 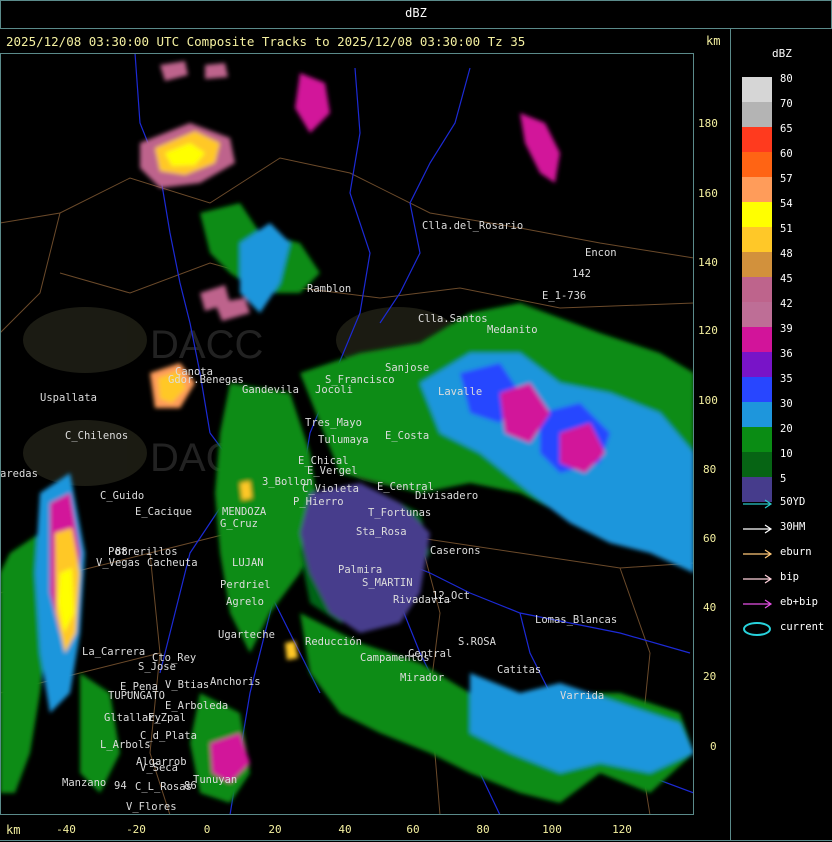 I want to click on legend-value: 65, so click(x=786, y=129).